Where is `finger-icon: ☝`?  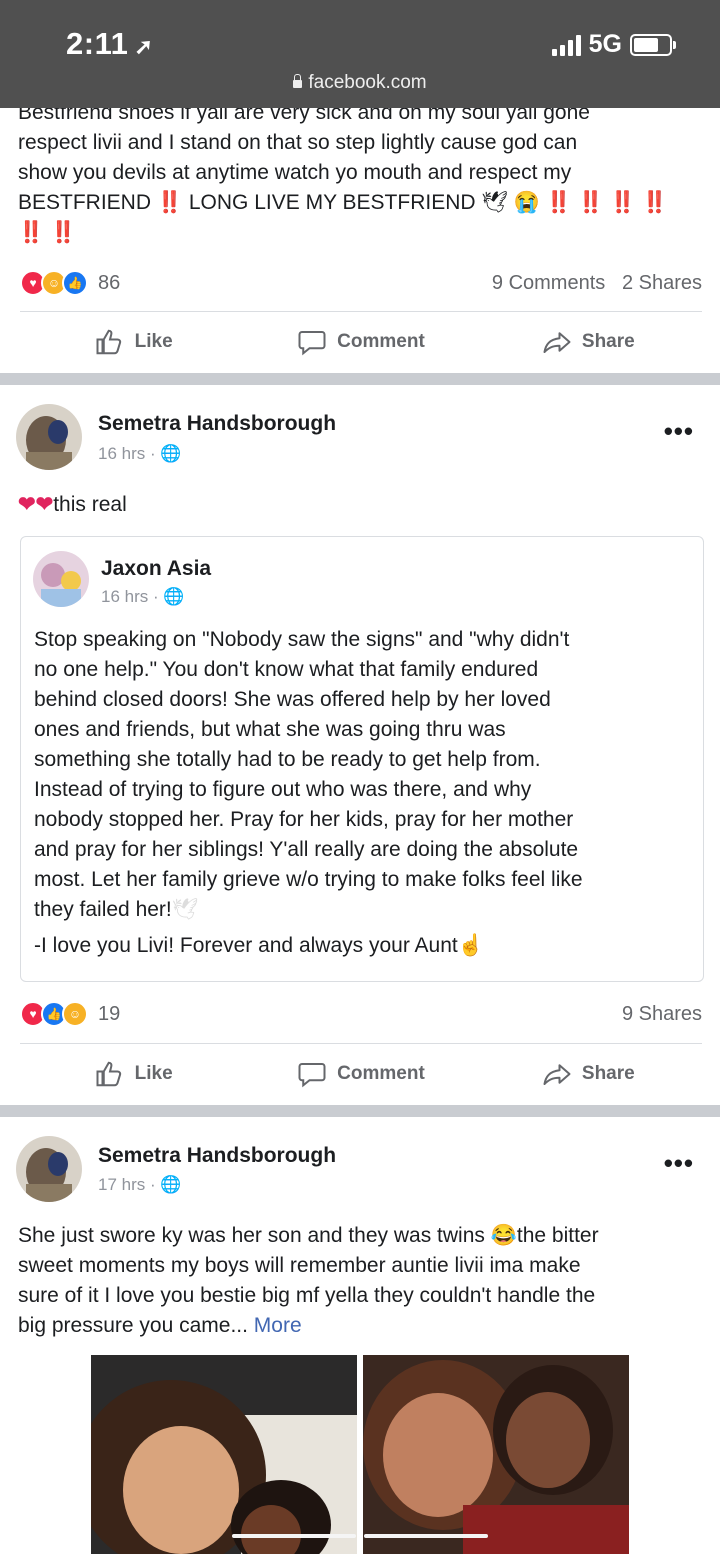 finger-icon: ☝ is located at coordinates (470, 945).